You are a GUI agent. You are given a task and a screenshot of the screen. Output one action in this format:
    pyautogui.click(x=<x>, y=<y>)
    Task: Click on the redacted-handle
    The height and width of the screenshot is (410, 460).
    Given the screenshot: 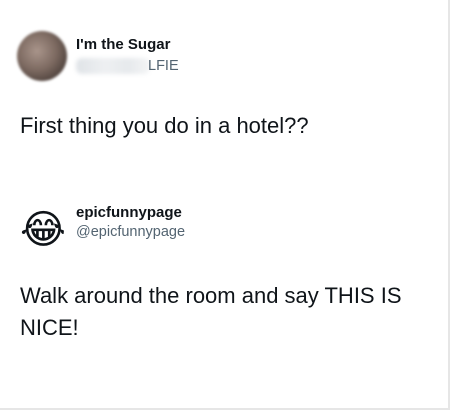 What is the action you would take?
    pyautogui.click(x=113, y=66)
    